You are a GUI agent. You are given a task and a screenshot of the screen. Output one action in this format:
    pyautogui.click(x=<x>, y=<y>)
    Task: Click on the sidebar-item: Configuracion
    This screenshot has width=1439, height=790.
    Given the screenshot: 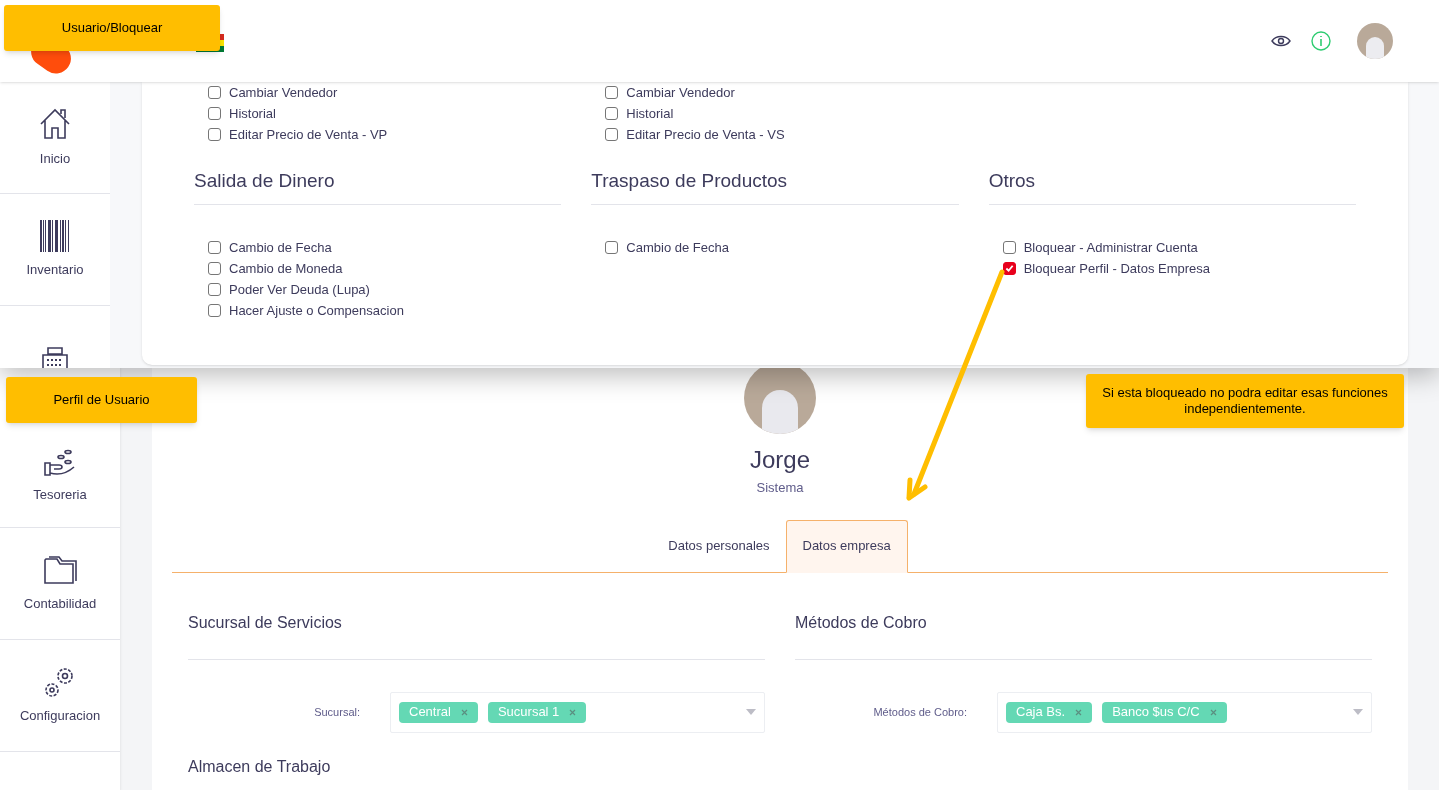 What is the action you would take?
    pyautogui.click(x=60, y=696)
    